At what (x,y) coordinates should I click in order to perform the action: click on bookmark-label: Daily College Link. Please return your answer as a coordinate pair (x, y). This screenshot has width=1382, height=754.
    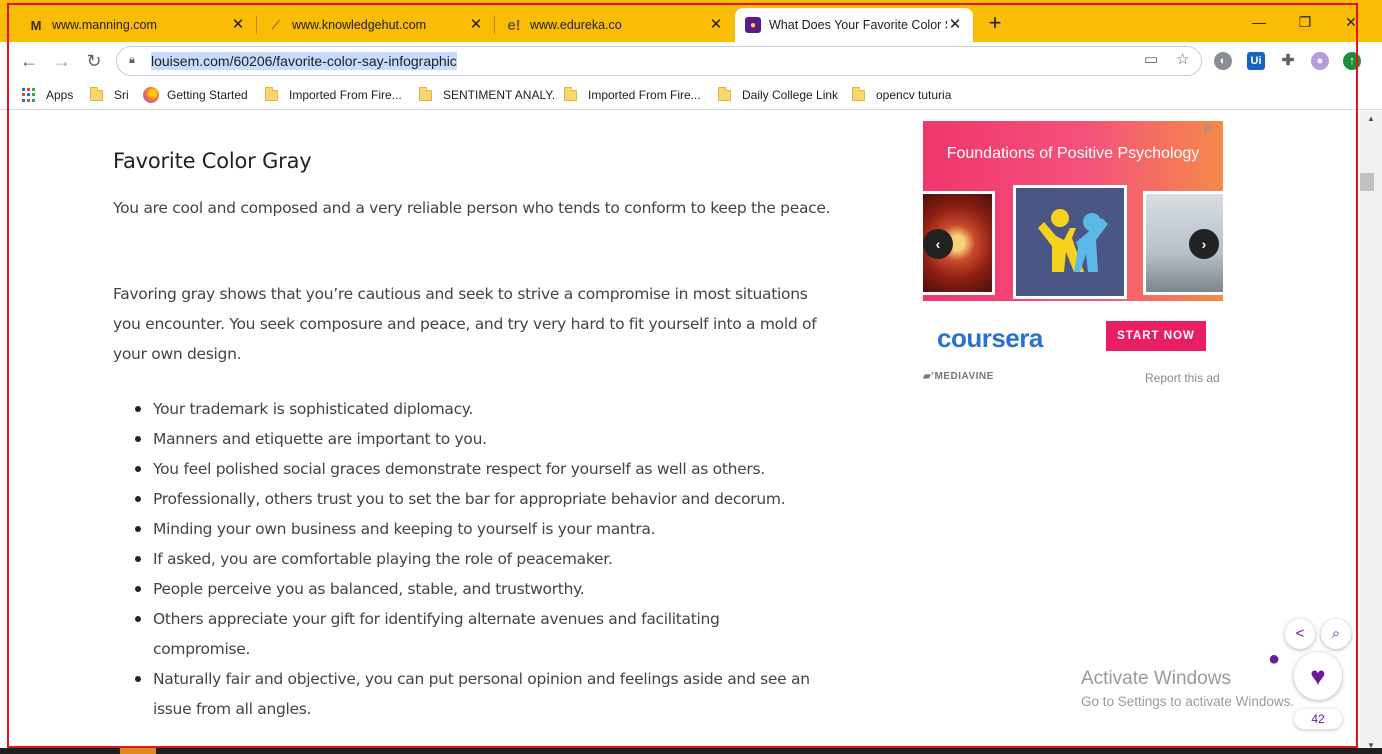
    Looking at the image, I should click on (790, 95).